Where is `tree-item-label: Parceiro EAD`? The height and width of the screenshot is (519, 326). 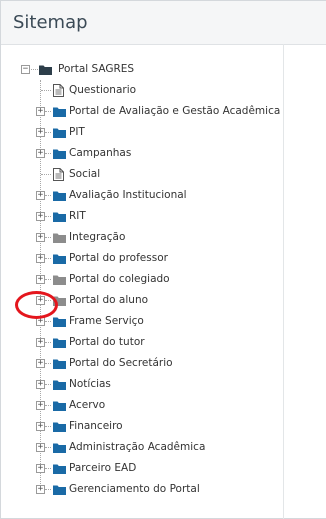 tree-item-label: Parceiro EAD is located at coordinates (103, 468).